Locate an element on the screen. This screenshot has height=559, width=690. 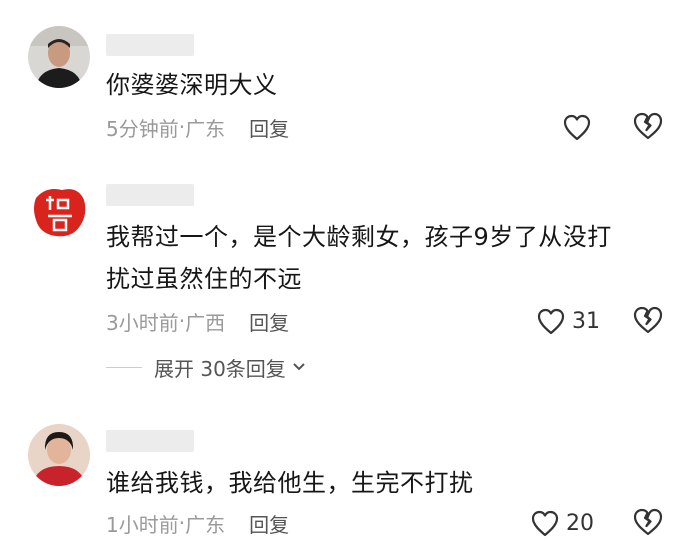
comment-time: 5分钟前 is located at coordinates (142, 128).